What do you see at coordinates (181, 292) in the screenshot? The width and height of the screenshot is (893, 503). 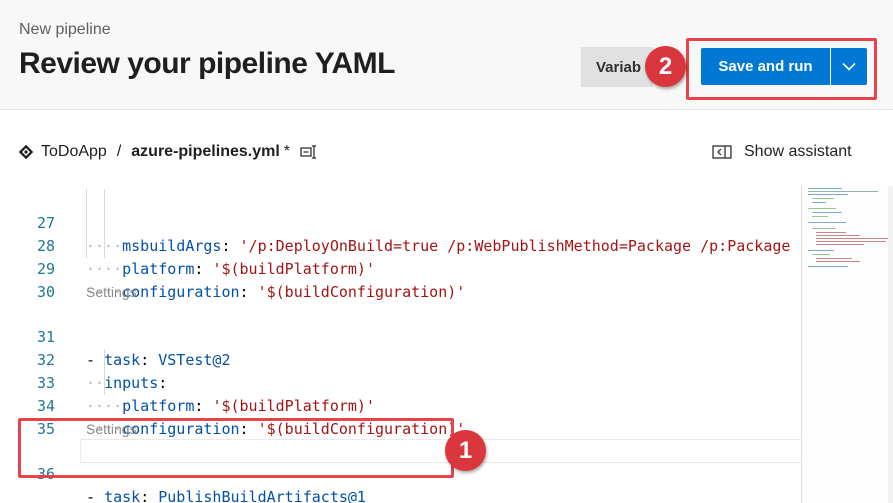 I see `yaml-key: configuration` at bounding box center [181, 292].